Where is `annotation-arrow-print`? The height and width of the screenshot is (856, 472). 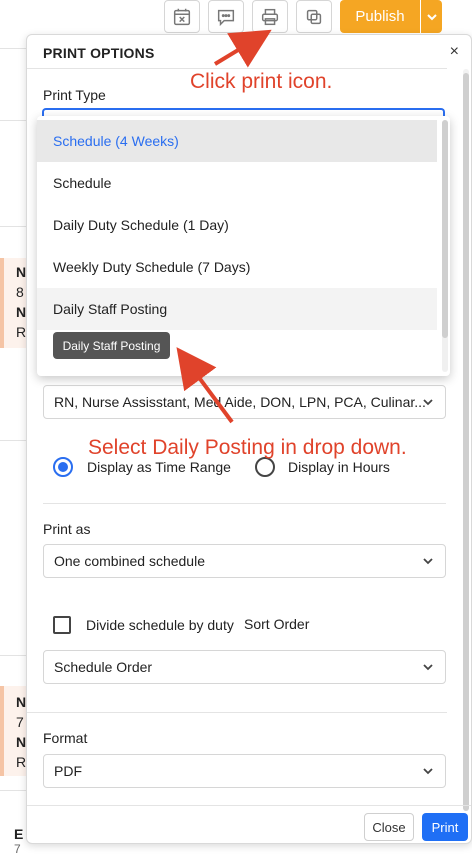 annotation-arrow-print is located at coordinates (224, 226).